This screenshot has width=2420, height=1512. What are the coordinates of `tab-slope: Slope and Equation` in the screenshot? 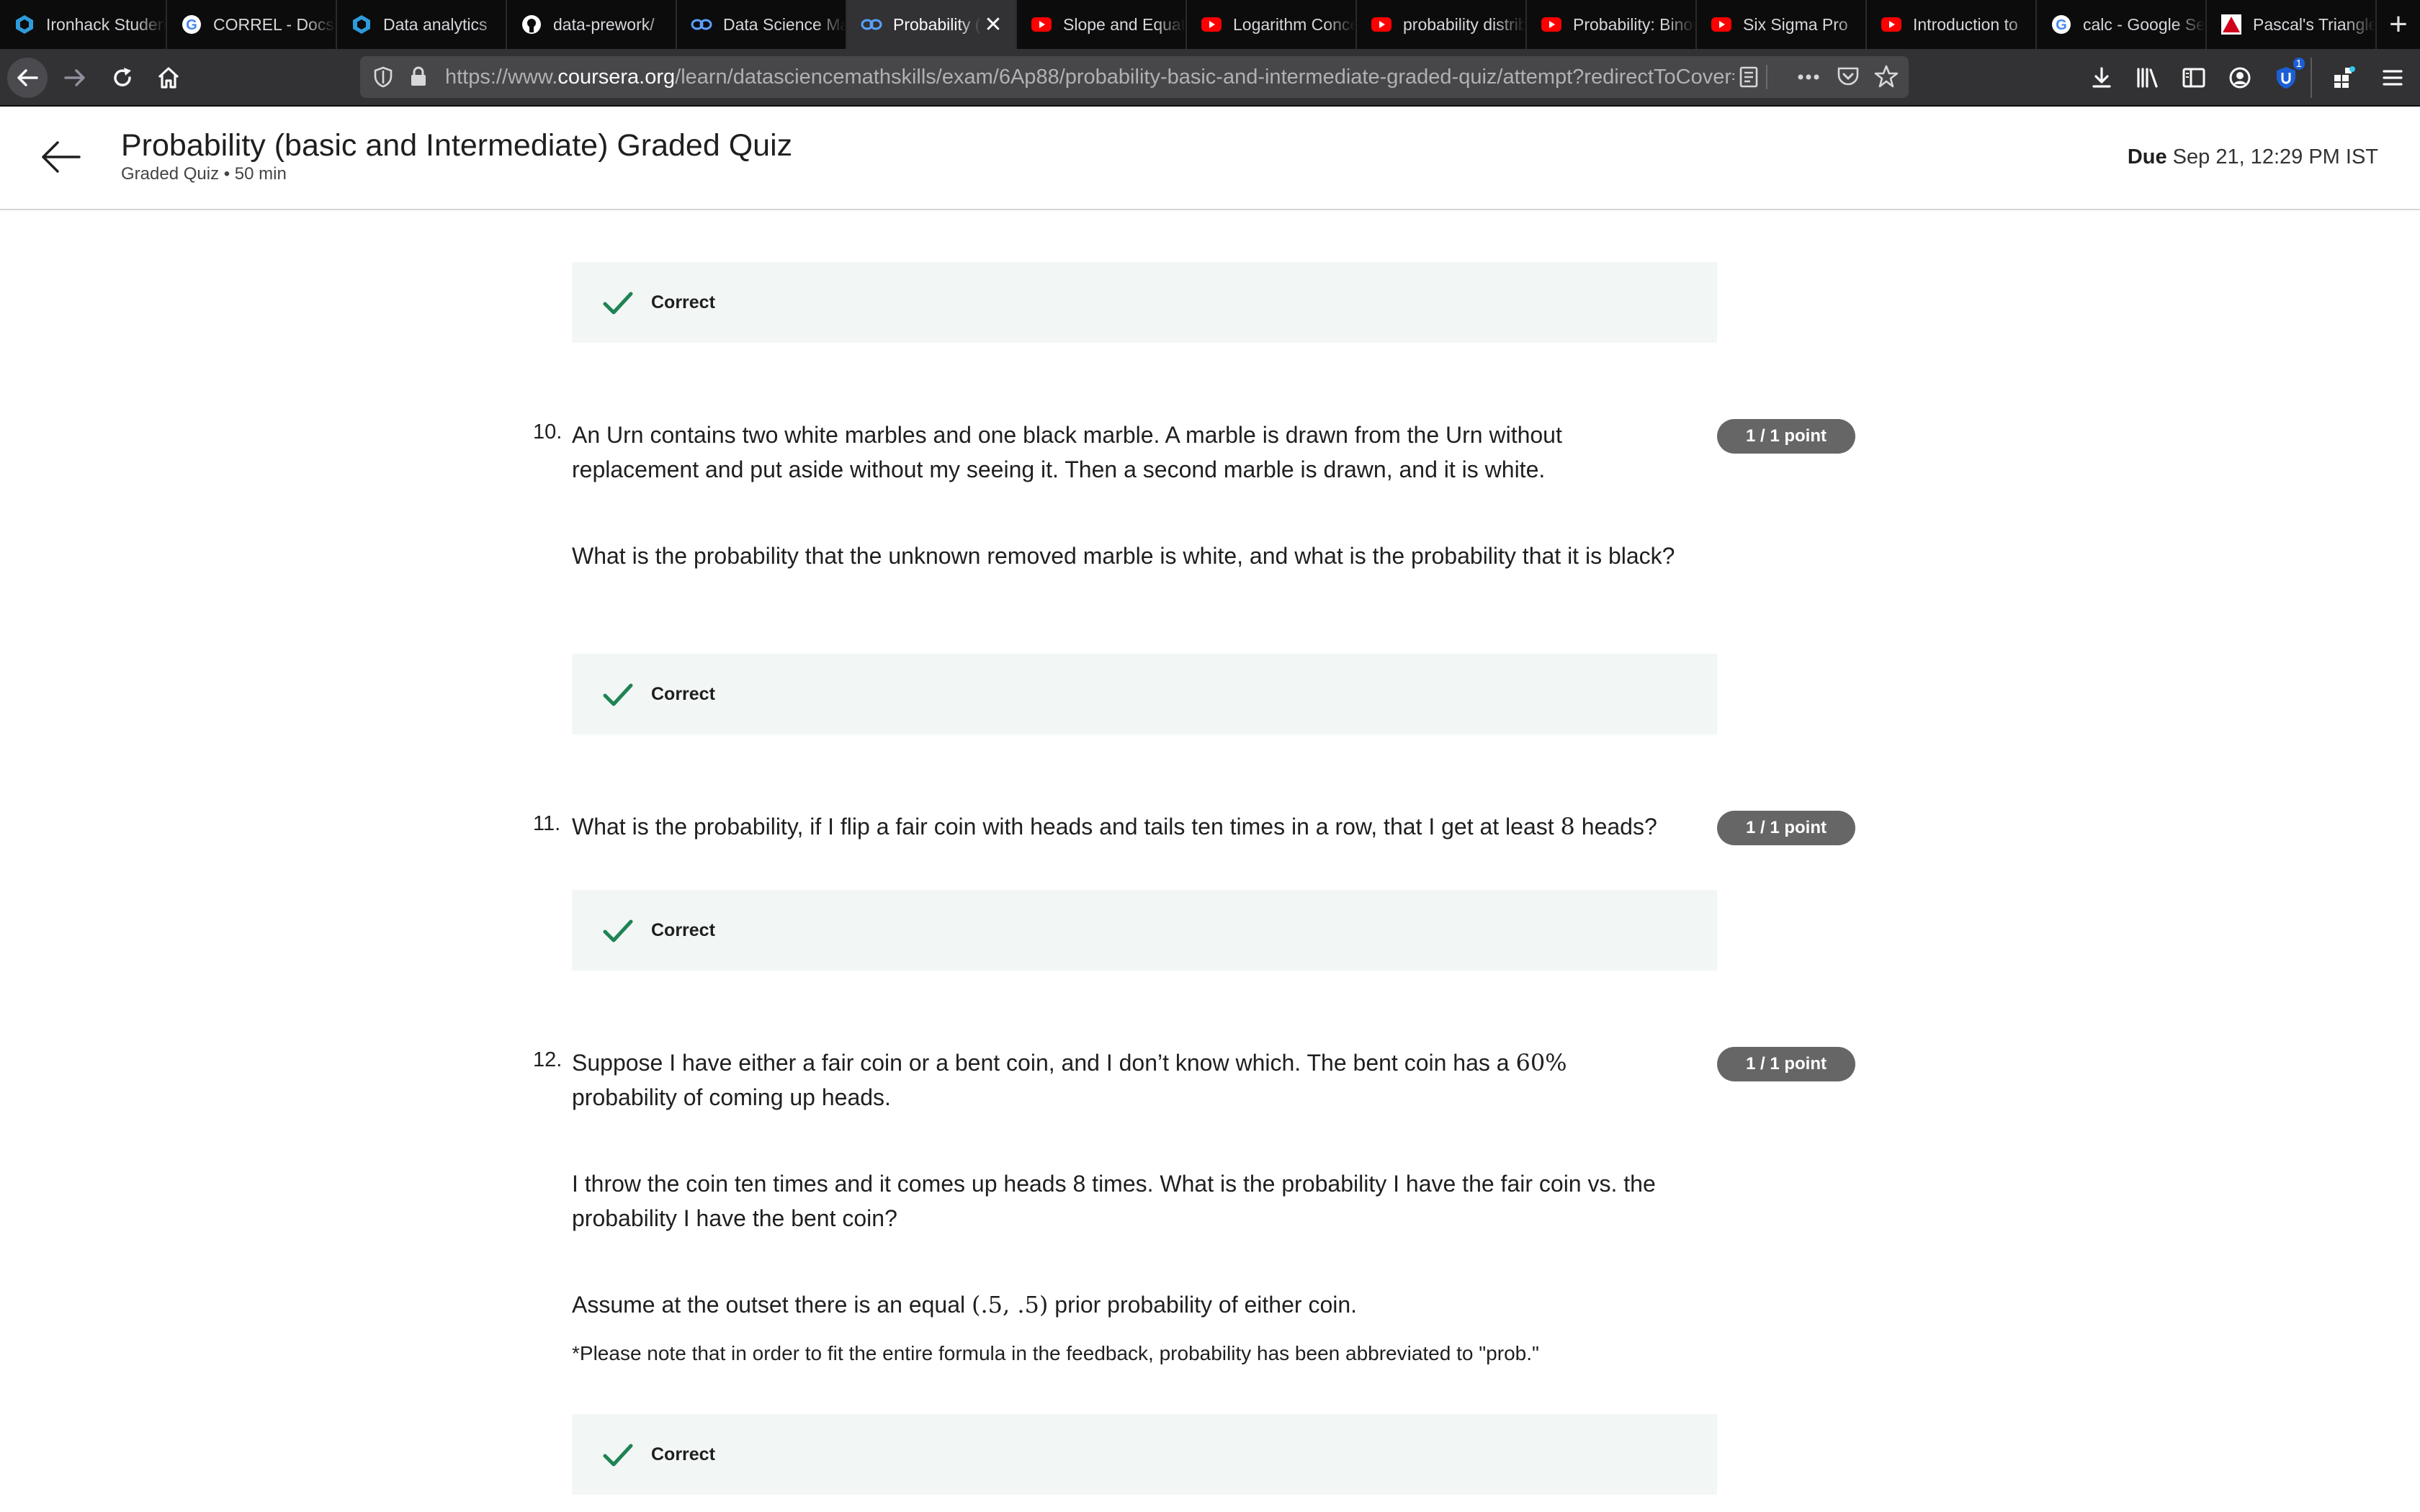 It's located at (1102, 24).